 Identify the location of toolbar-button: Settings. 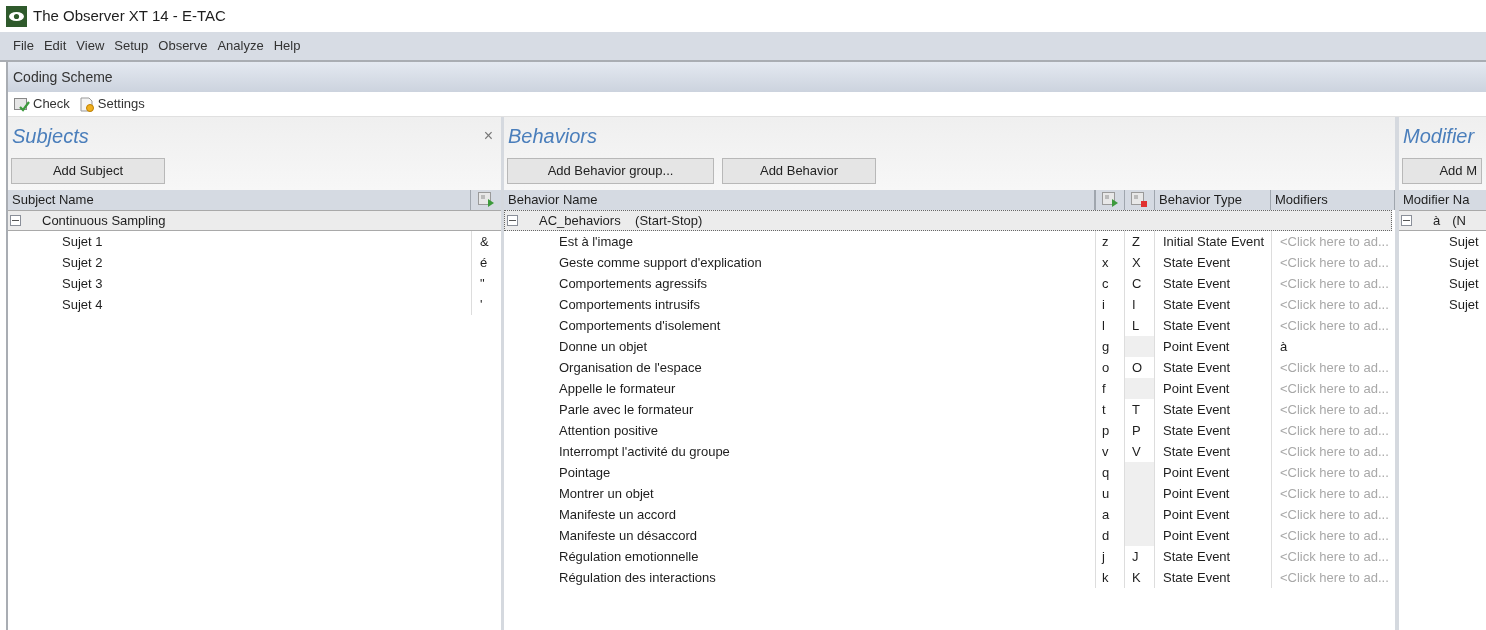
(112, 104).